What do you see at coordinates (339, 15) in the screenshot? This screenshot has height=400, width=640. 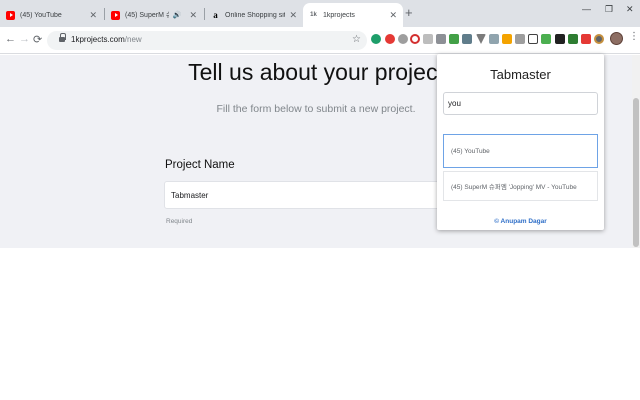 I see `tab-title: 1kprojects` at bounding box center [339, 15].